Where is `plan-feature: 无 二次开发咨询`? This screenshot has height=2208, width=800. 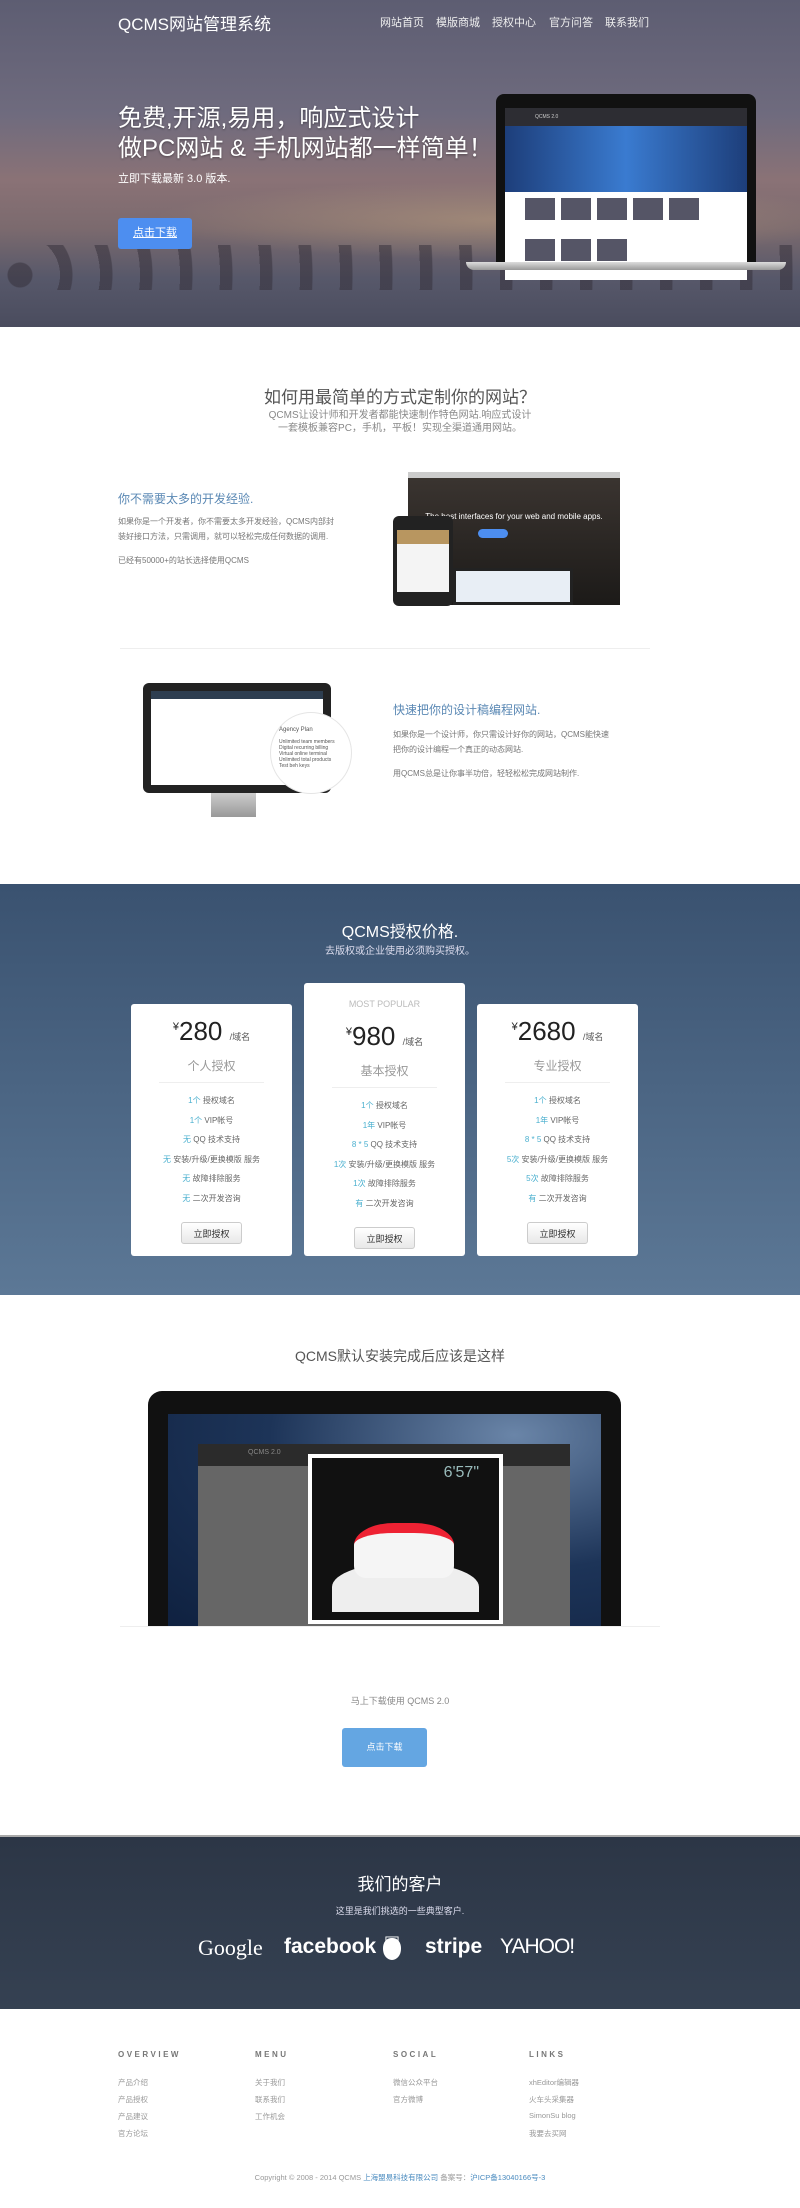
plan-feature: 无 二次开发咨询 is located at coordinates (211, 1198).